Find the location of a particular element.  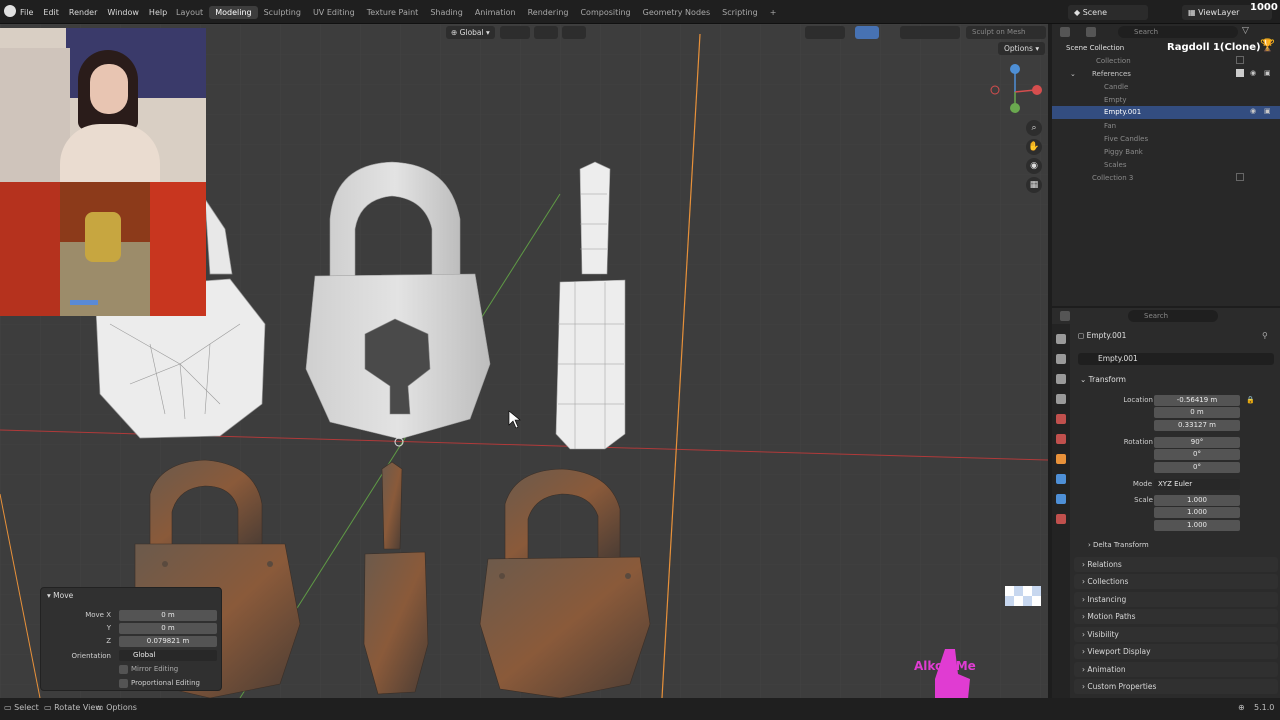

pin-icon: ⚲ is located at coordinates (1265, 335).